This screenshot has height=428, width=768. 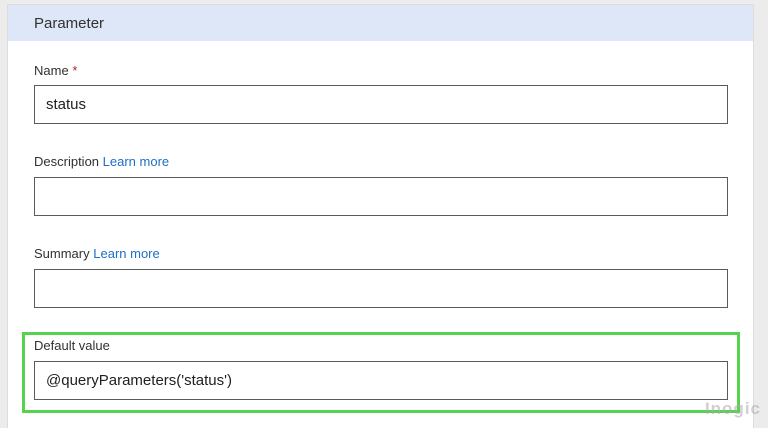 I want to click on default-value-input: @queryParameters('status'), so click(x=381, y=380).